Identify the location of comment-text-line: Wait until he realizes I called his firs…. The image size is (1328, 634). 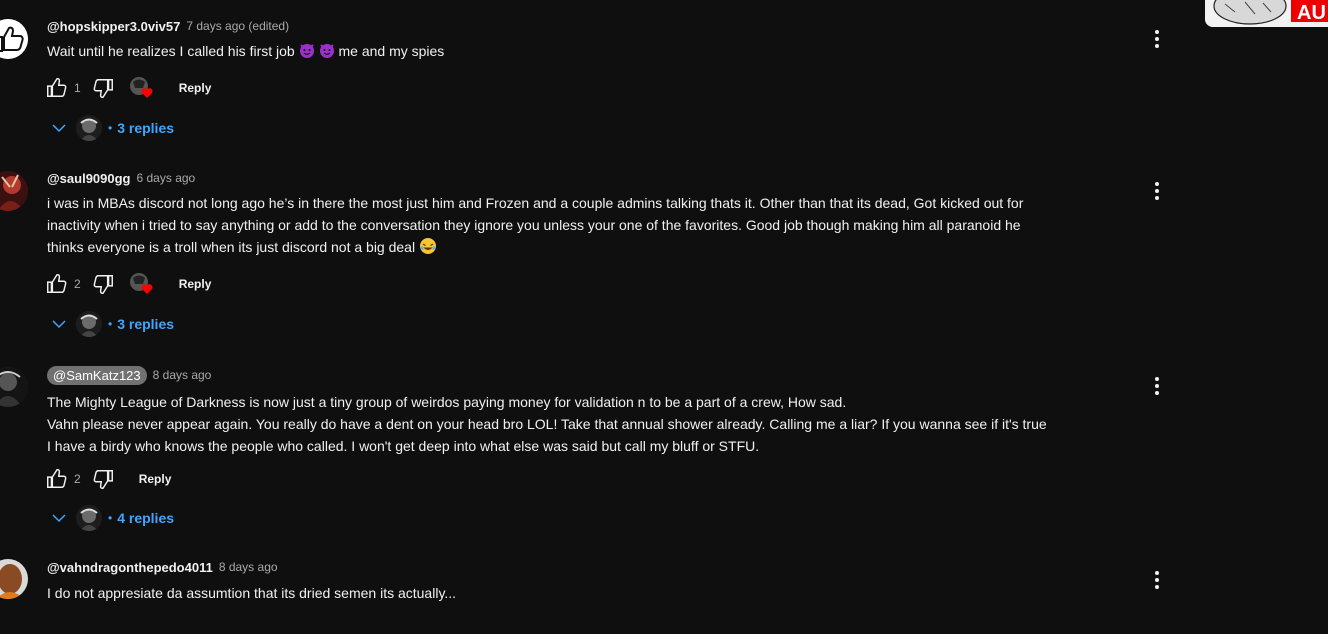
(171, 51).